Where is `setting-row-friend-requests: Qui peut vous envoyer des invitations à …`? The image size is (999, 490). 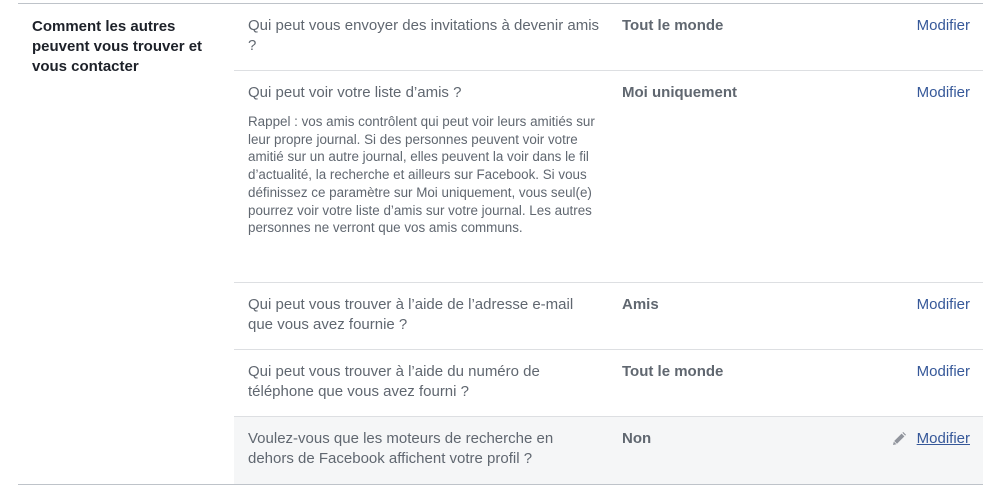 setting-row-friend-requests: Qui peut vous envoyer des invitations à … is located at coordinates (608, 37).